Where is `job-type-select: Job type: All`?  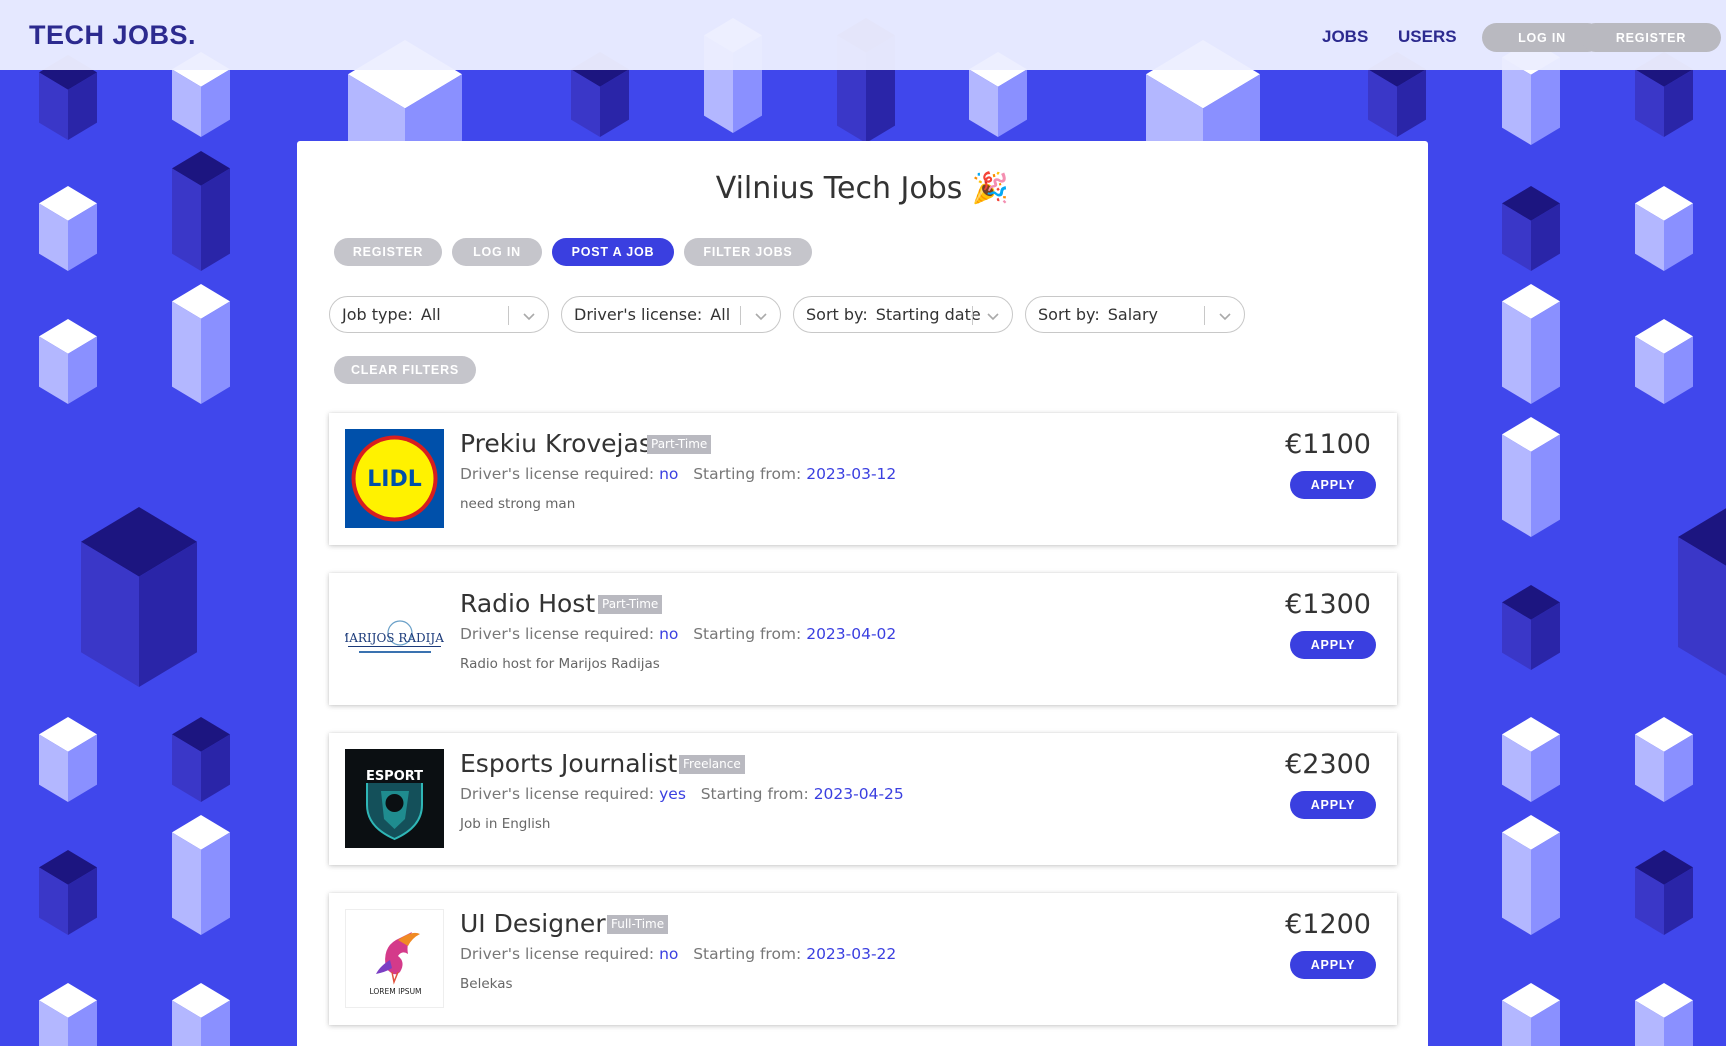 job-type-select: Job type: All is located at coordinates (439, 314).